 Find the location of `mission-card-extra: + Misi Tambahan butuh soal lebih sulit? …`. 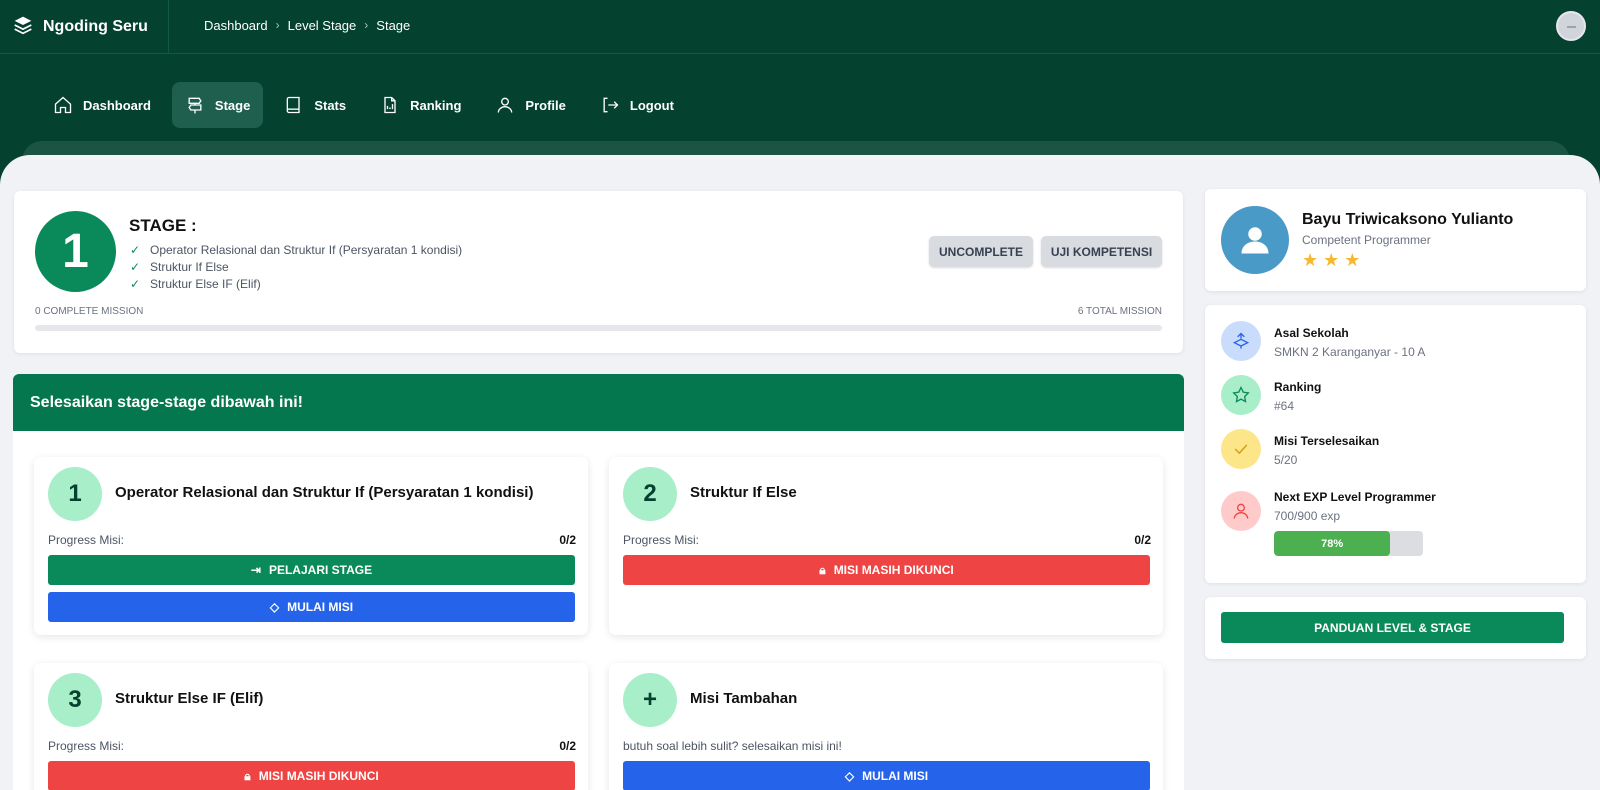

mission-card-extra: + Misi Tambahan butuh soal lebih sulit? … is located at coordinates (886, 726).